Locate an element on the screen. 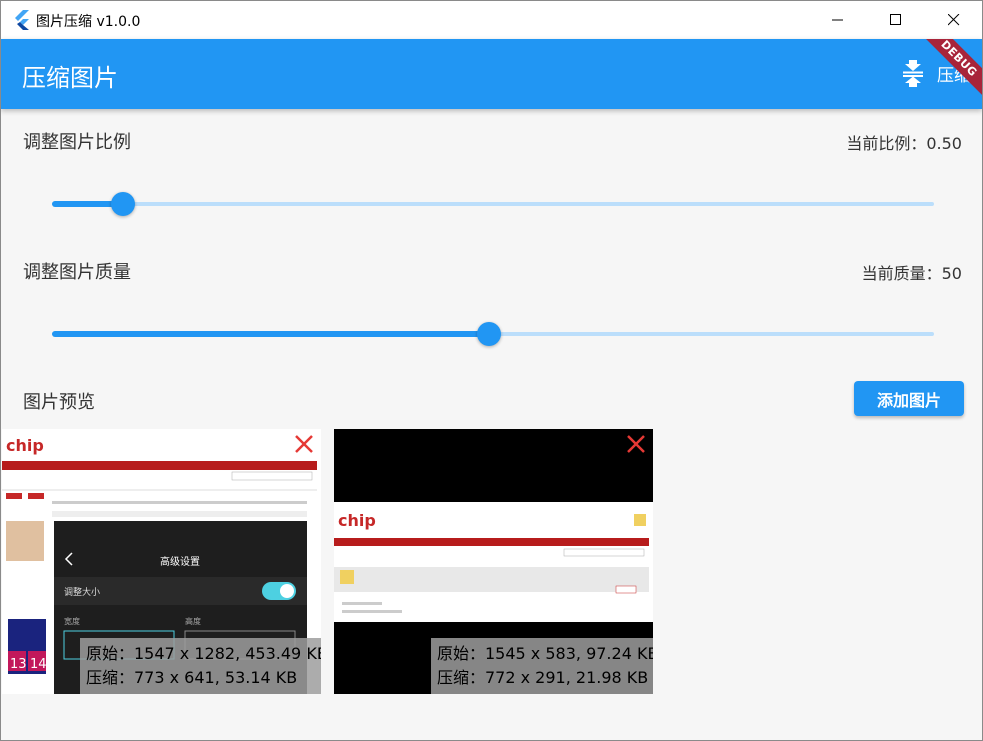 This screenshot has height=741, width=983. minimize-button is located at coordinates (838, 20).